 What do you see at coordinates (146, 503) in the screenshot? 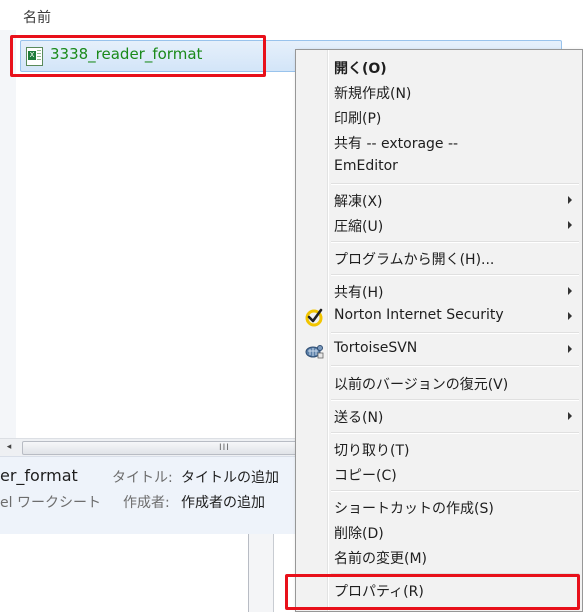
I see `details-author-label: 作成者:` at bounding box center [146, 503].